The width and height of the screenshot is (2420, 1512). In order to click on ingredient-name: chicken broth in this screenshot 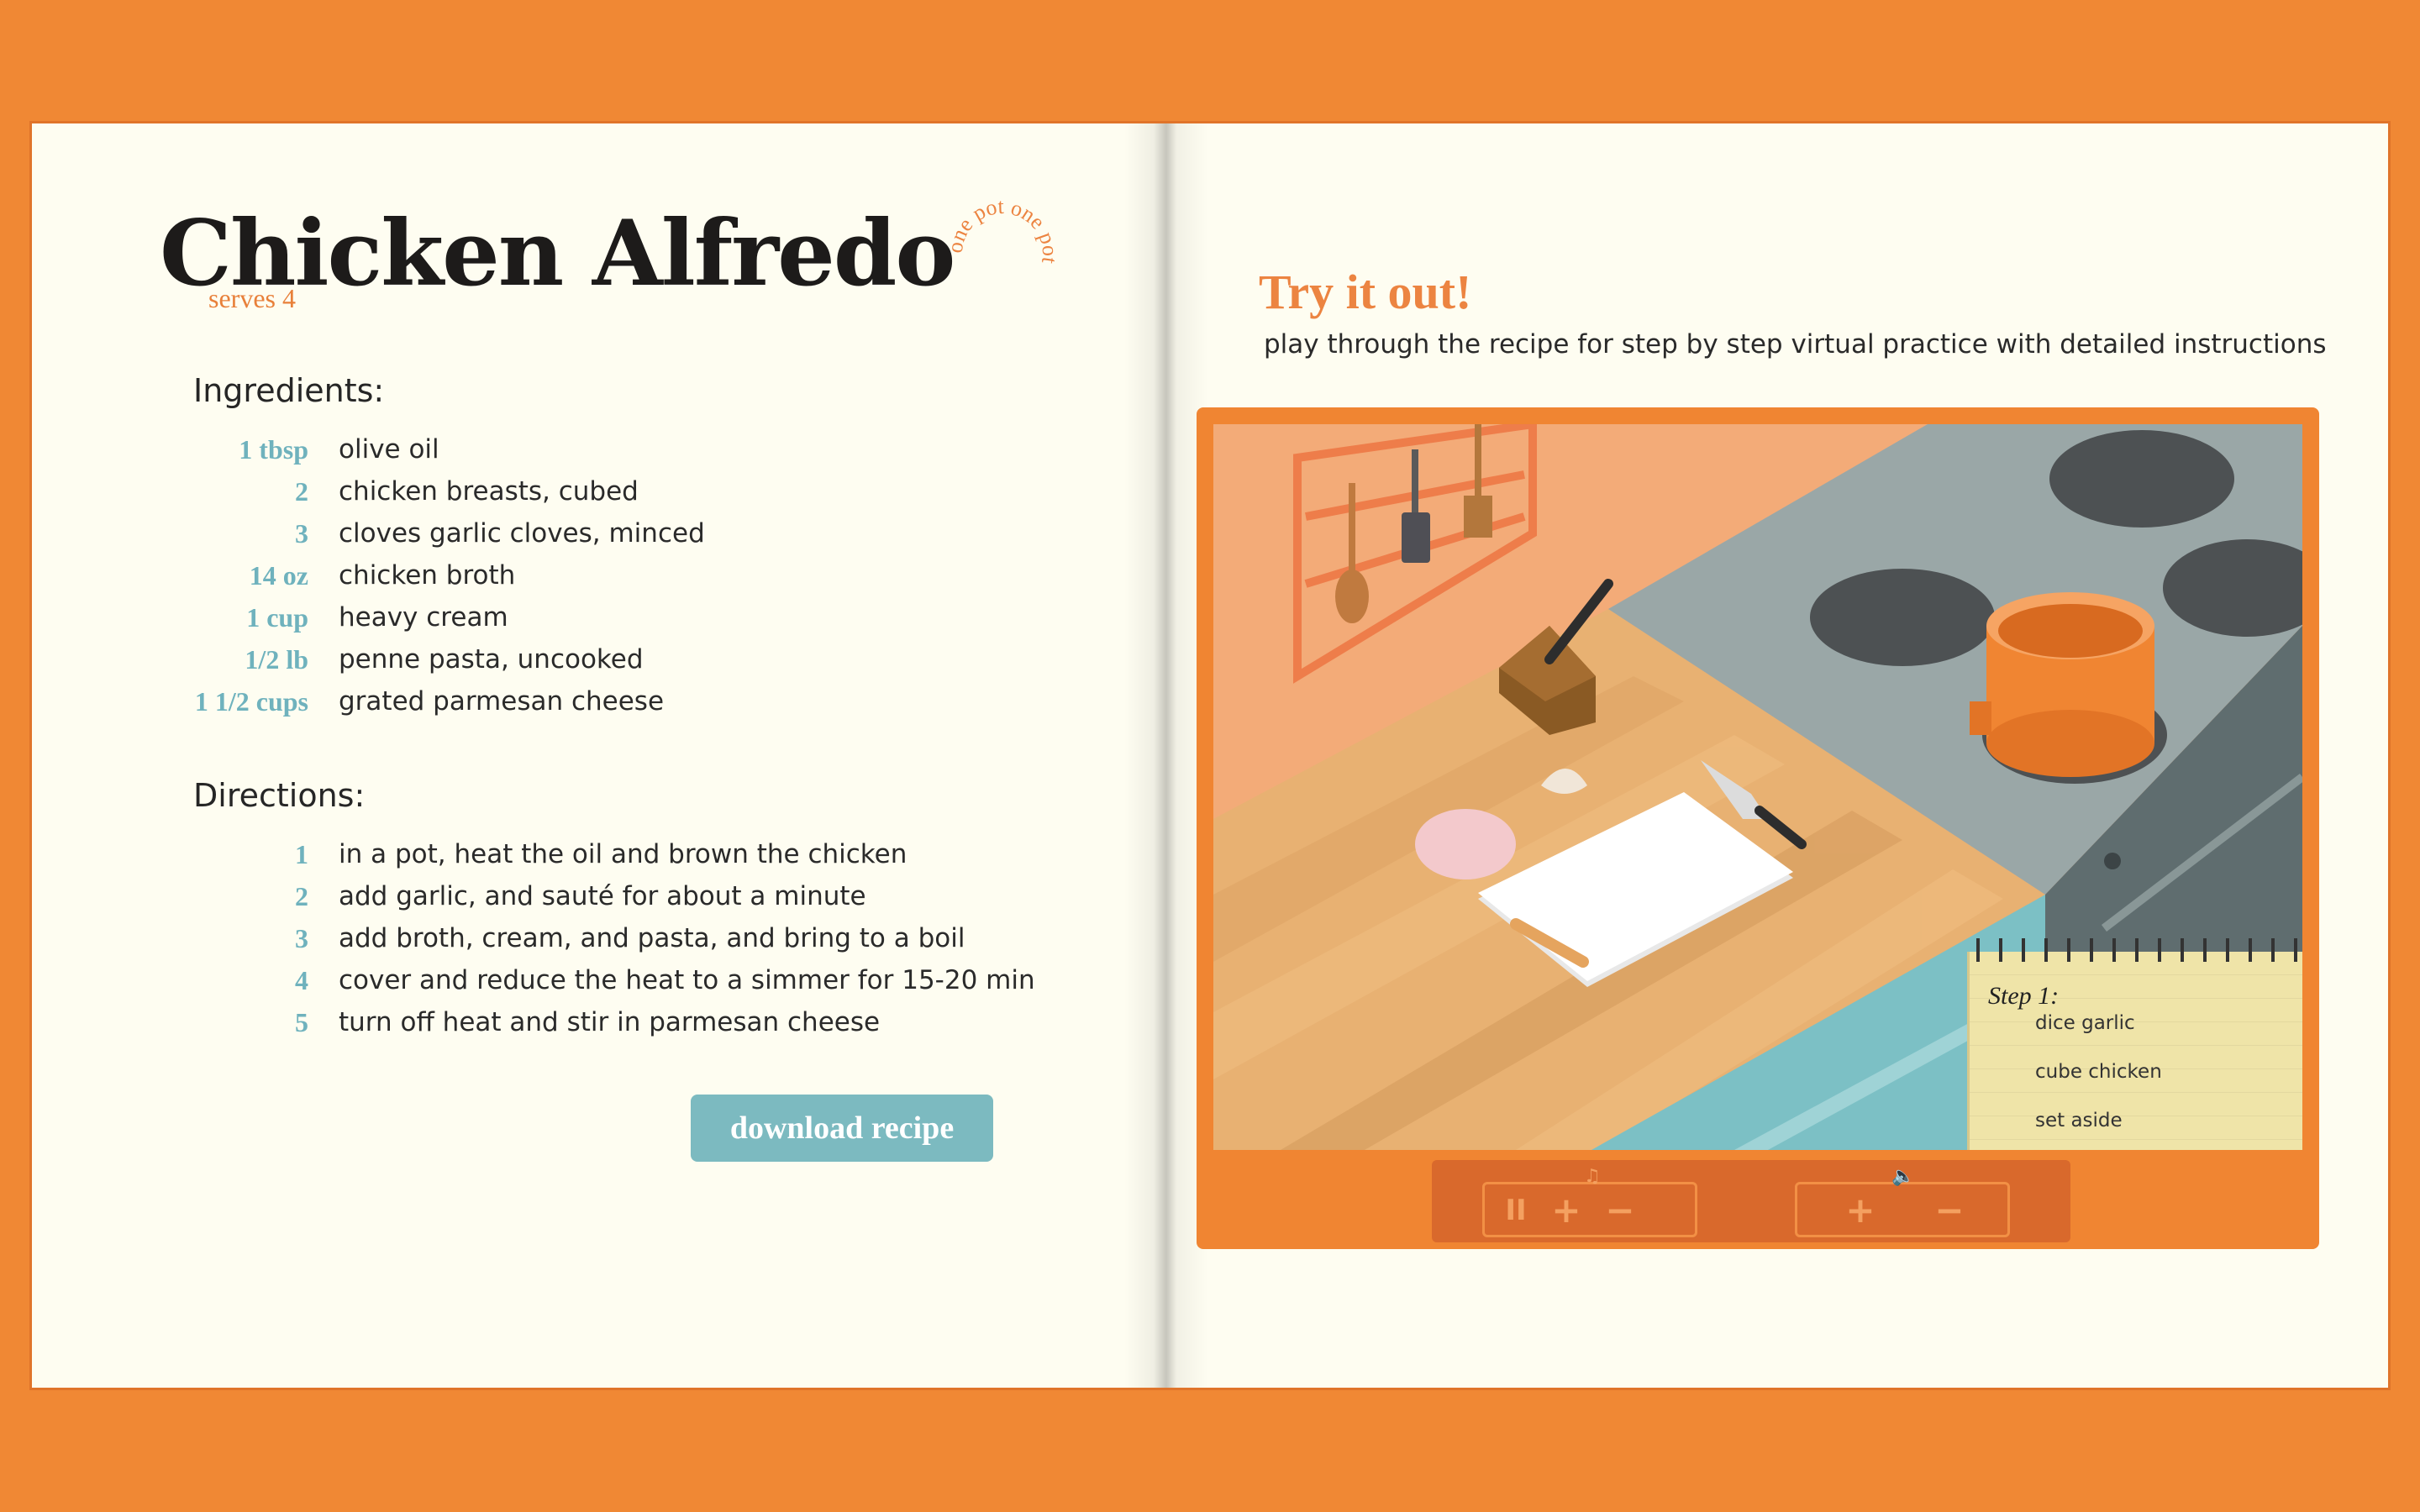, I will do `click(428, 575)`.